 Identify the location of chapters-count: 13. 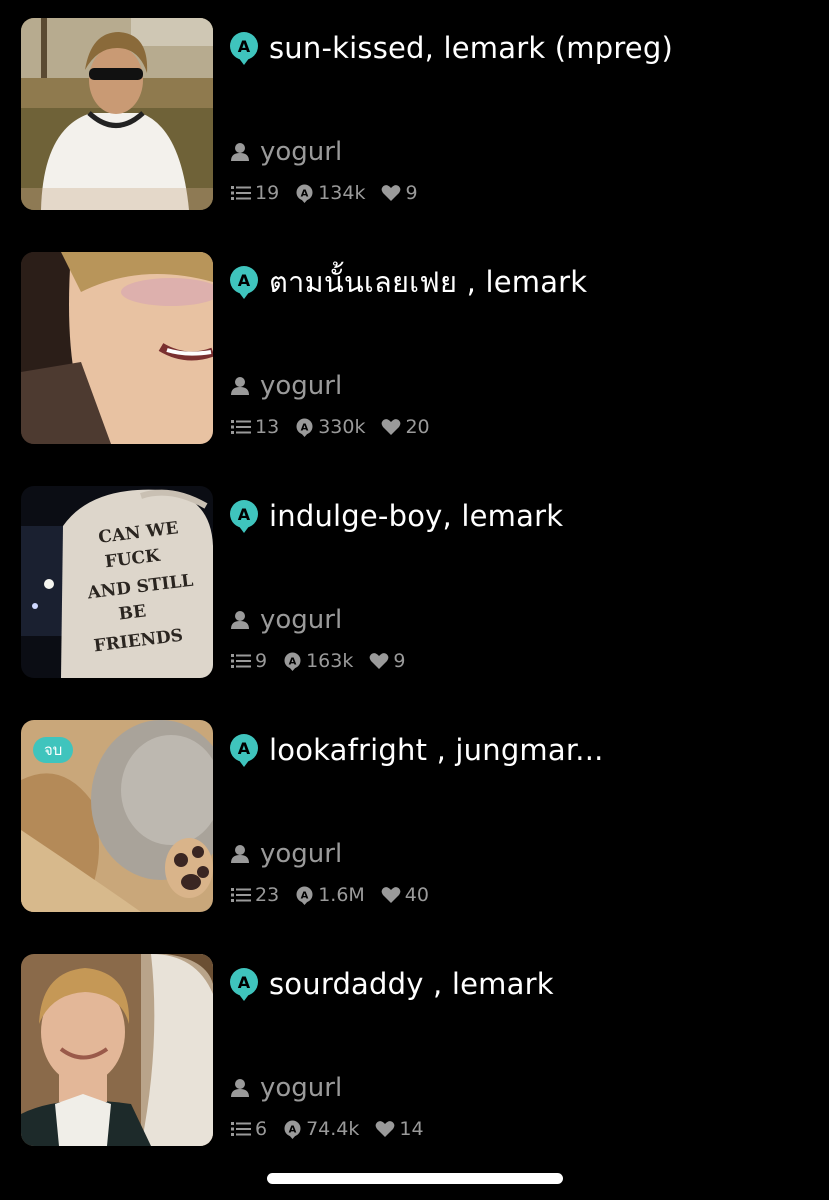
(267, 427).